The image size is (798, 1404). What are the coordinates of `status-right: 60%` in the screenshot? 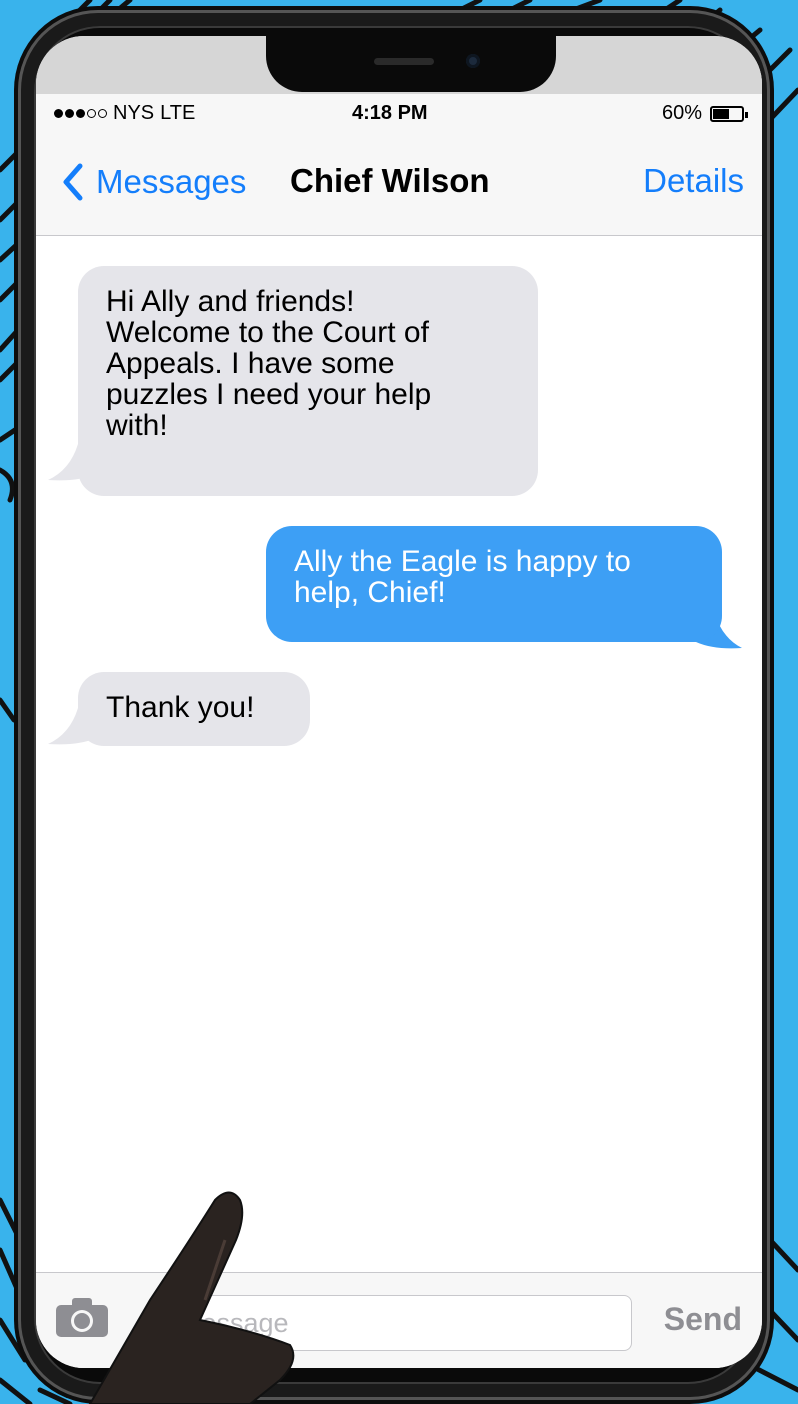 It's located at (704, 113).